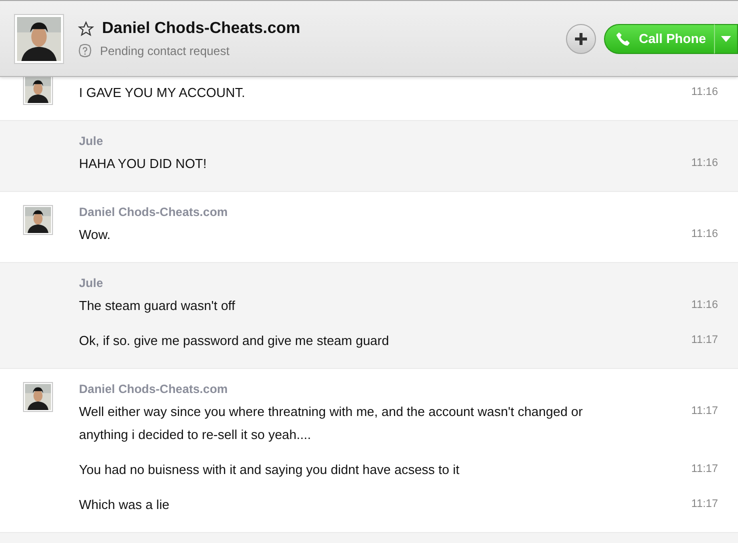  I want to click on message-text: I GAVE YOU MY ACCOUNT., so click(162, 93).